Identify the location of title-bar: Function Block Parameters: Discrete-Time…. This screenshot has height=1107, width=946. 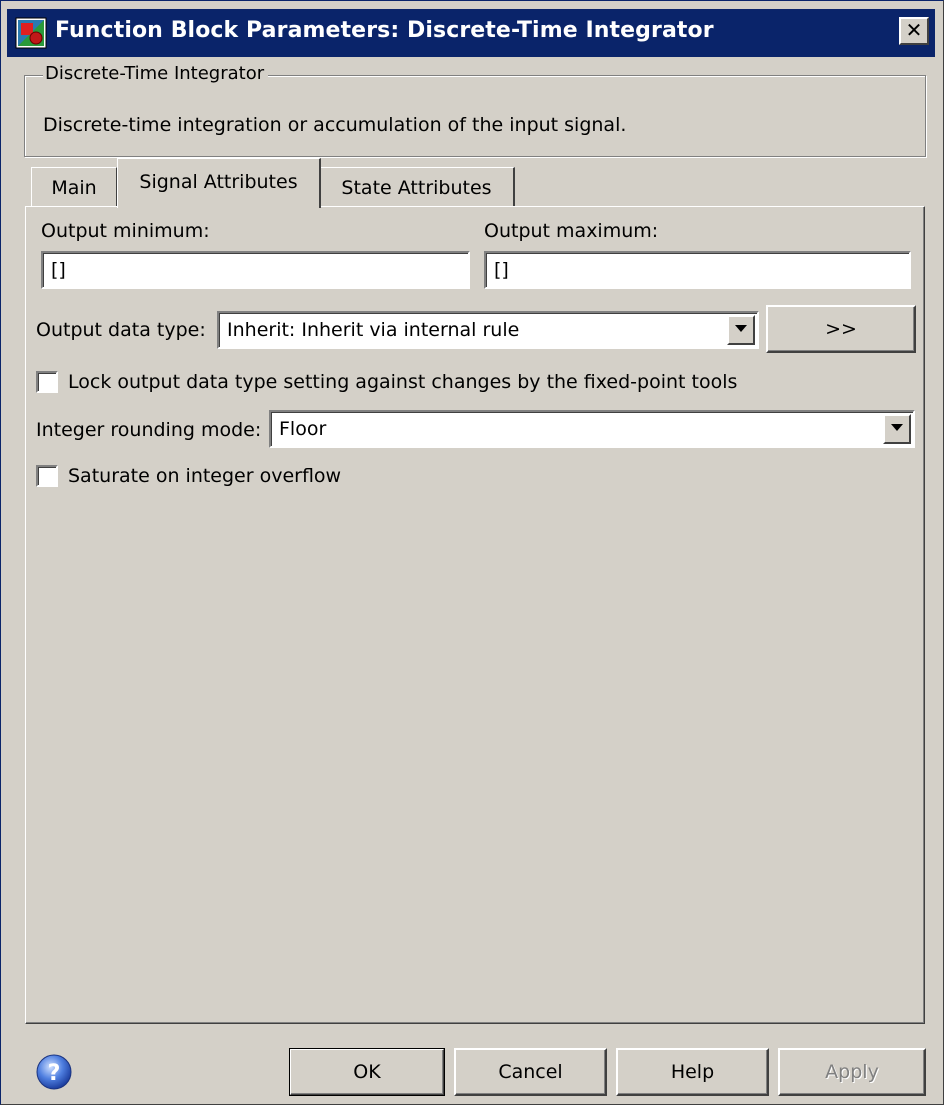
(471, 33).